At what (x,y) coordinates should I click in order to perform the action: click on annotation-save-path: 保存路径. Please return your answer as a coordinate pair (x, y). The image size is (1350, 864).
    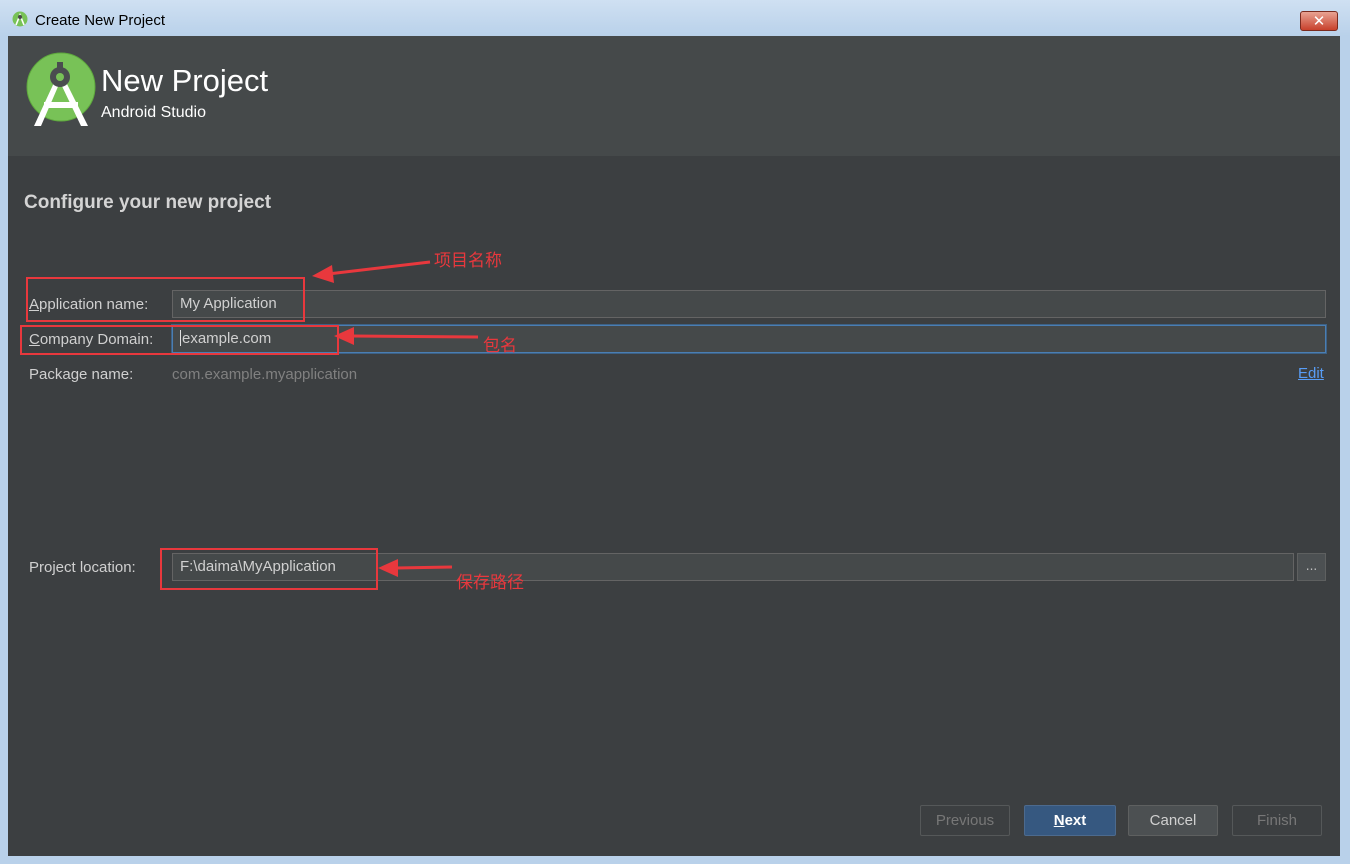
    Looking at the image, I should click on (490, 583).